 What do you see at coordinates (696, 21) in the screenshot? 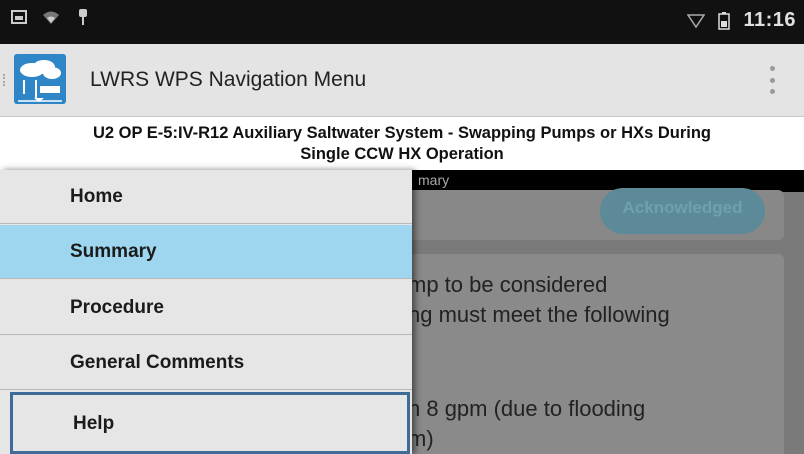
I see `signal-icon` at bounding box center [696, 21].